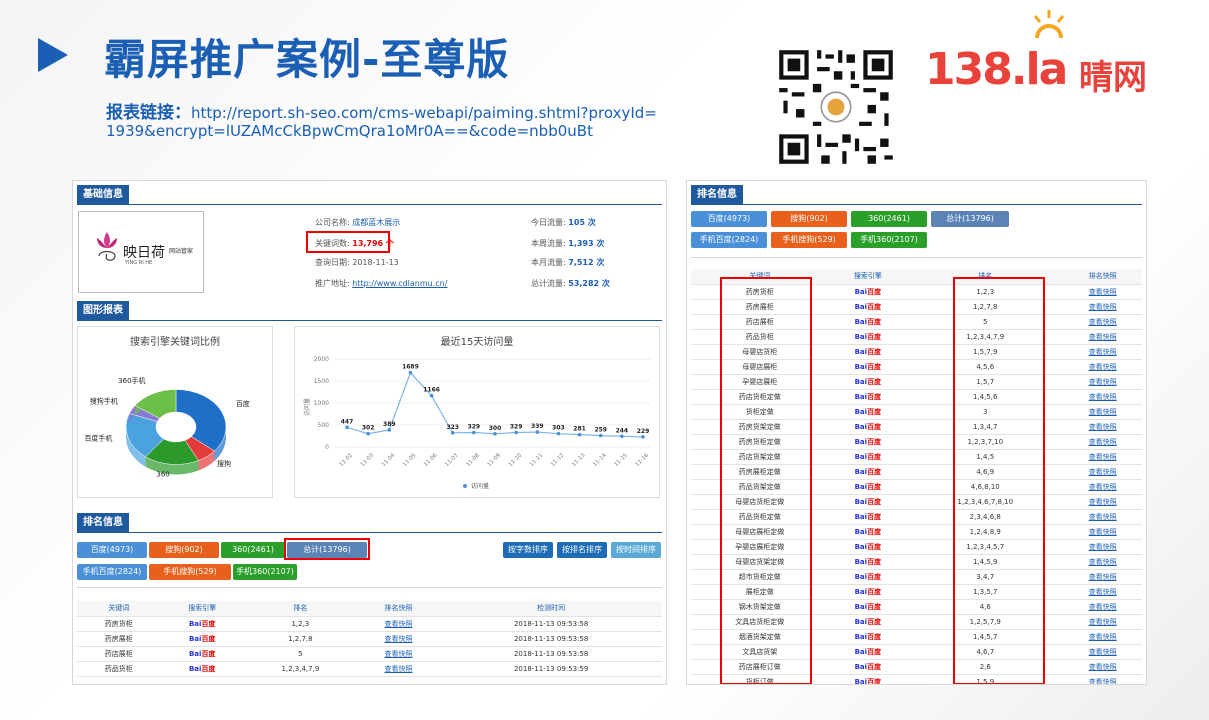 This screenshot has height=720, width=1209. I want to click on week-value: 1,393 次, so click(586, 243).